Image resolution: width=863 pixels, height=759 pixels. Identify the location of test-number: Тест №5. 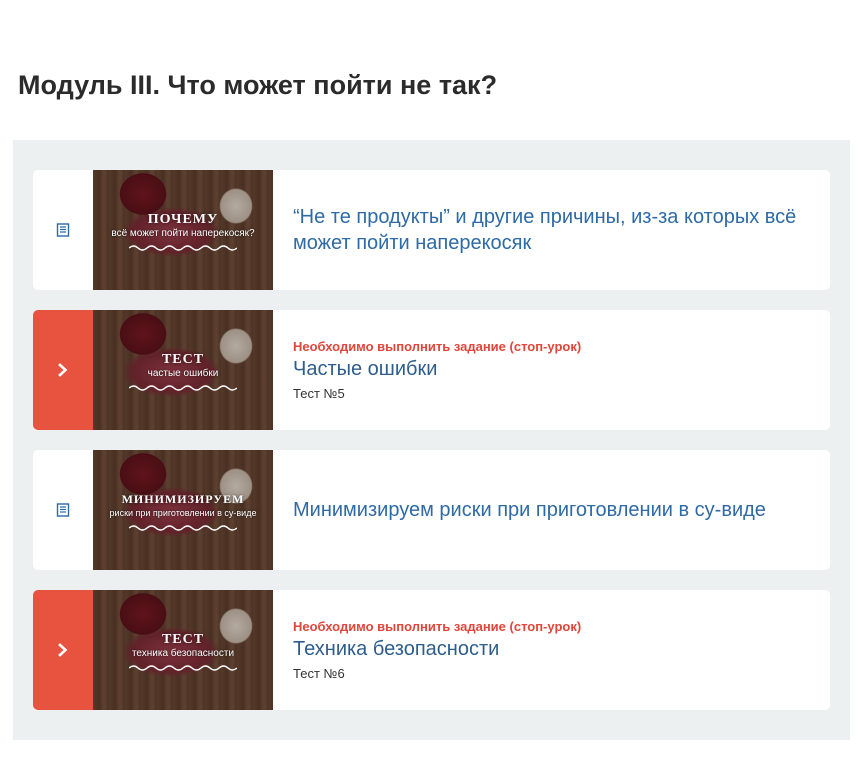
(319, 393).